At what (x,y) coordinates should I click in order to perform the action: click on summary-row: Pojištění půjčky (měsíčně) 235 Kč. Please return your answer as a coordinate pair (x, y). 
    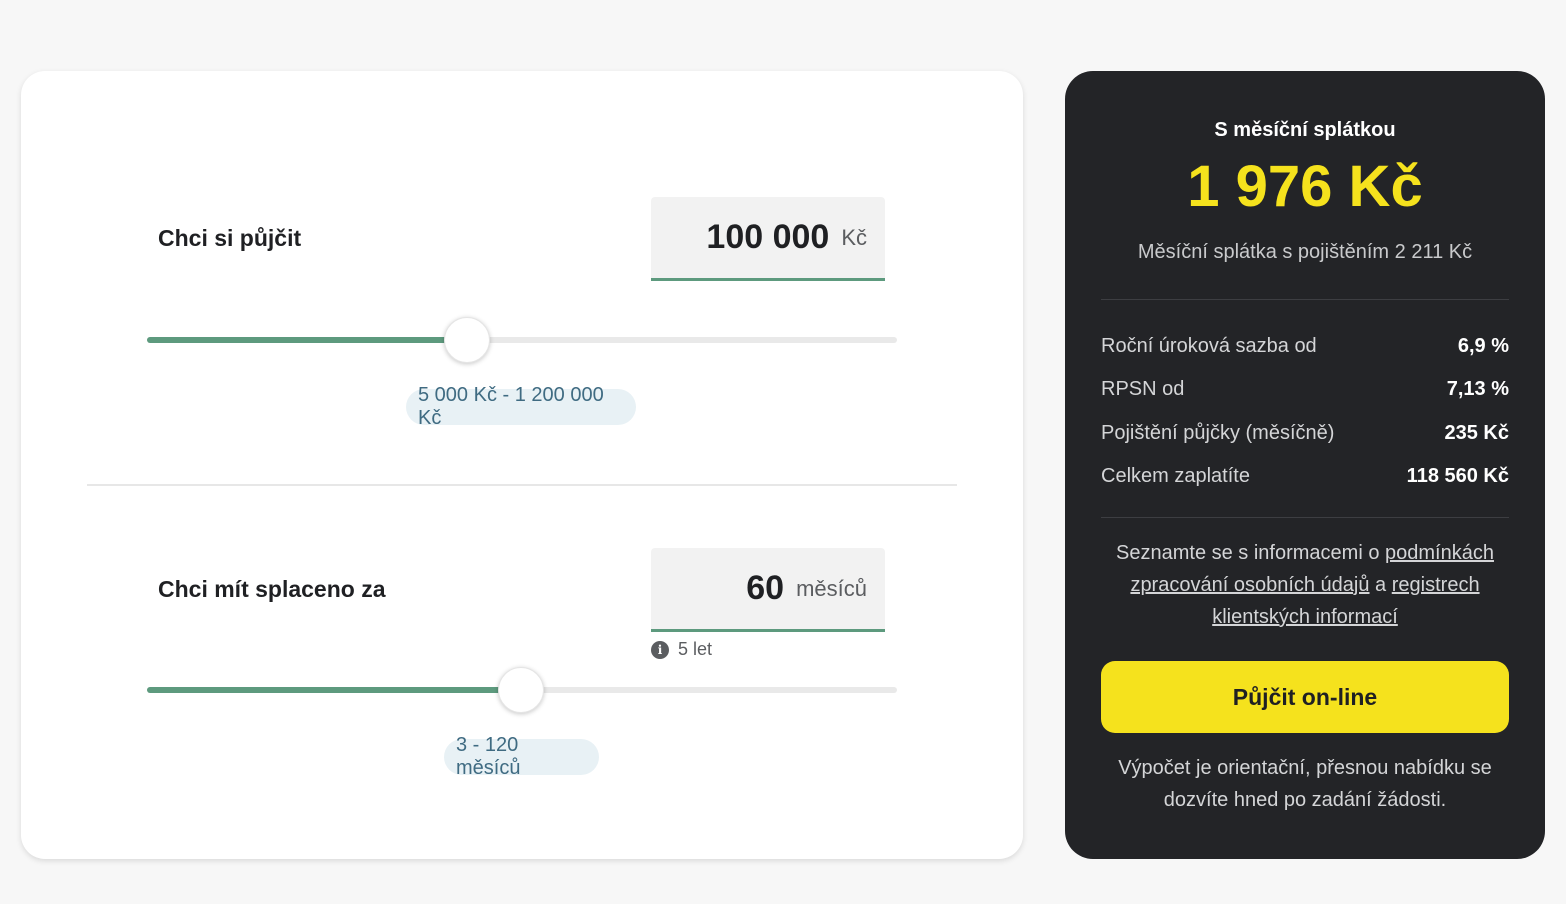
    Looking at the image, I should click on (1305, 433).